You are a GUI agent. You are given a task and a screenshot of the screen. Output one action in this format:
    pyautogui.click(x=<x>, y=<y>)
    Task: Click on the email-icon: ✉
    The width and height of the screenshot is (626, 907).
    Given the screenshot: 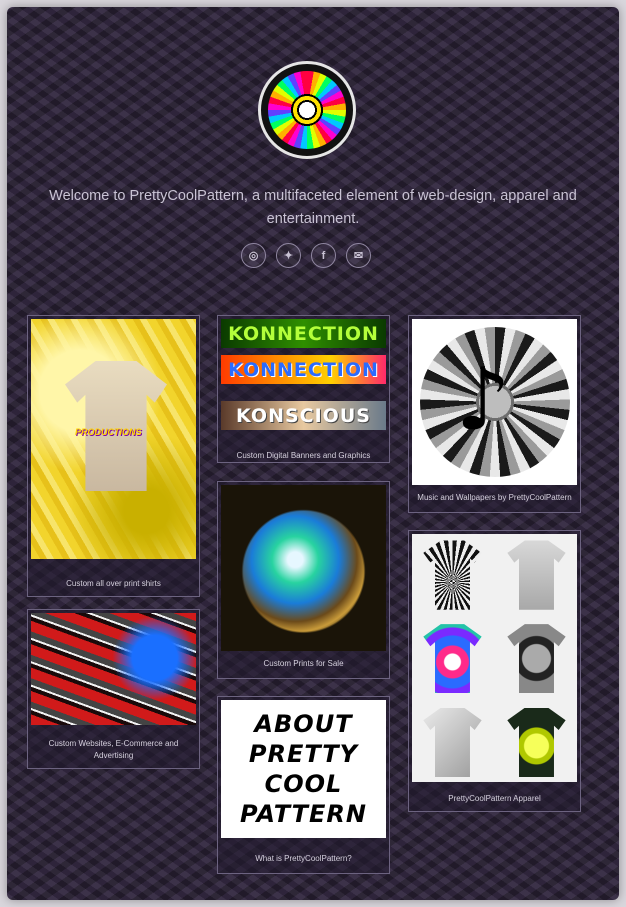 What is the action you would take?
    pyautogui.click(x=358, y=255)
    